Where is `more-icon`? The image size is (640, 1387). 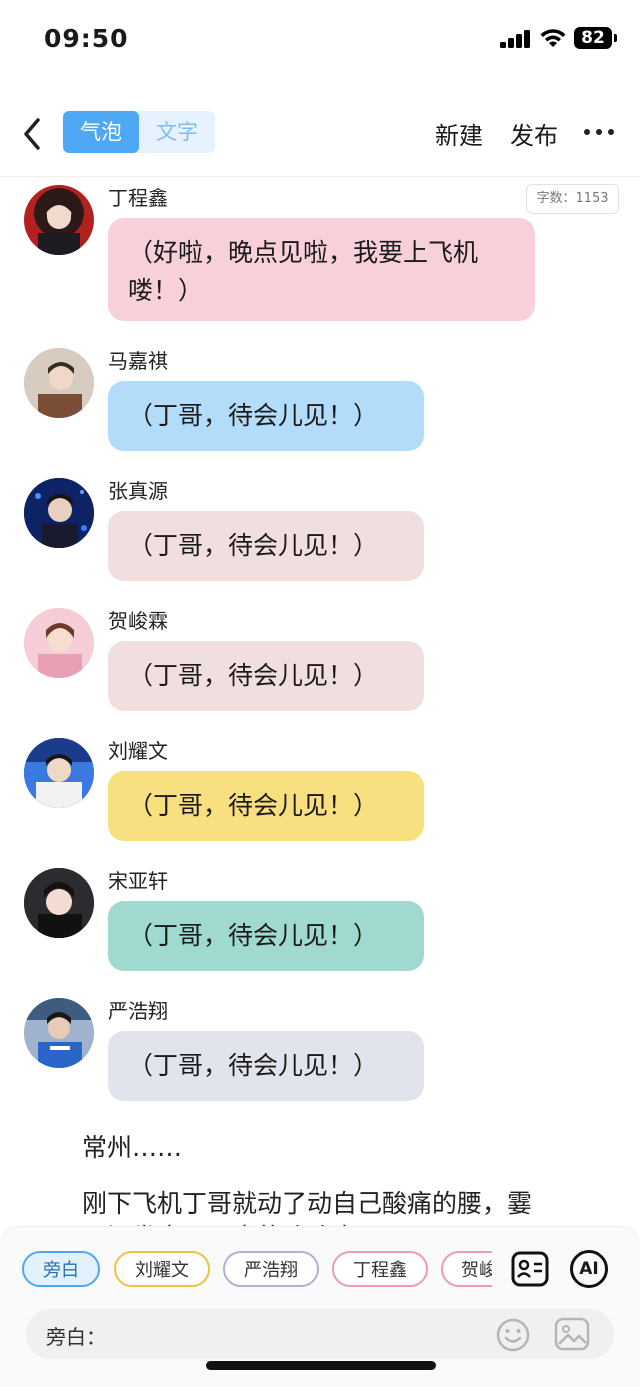 more-icon is located at coordinates (599, 132).